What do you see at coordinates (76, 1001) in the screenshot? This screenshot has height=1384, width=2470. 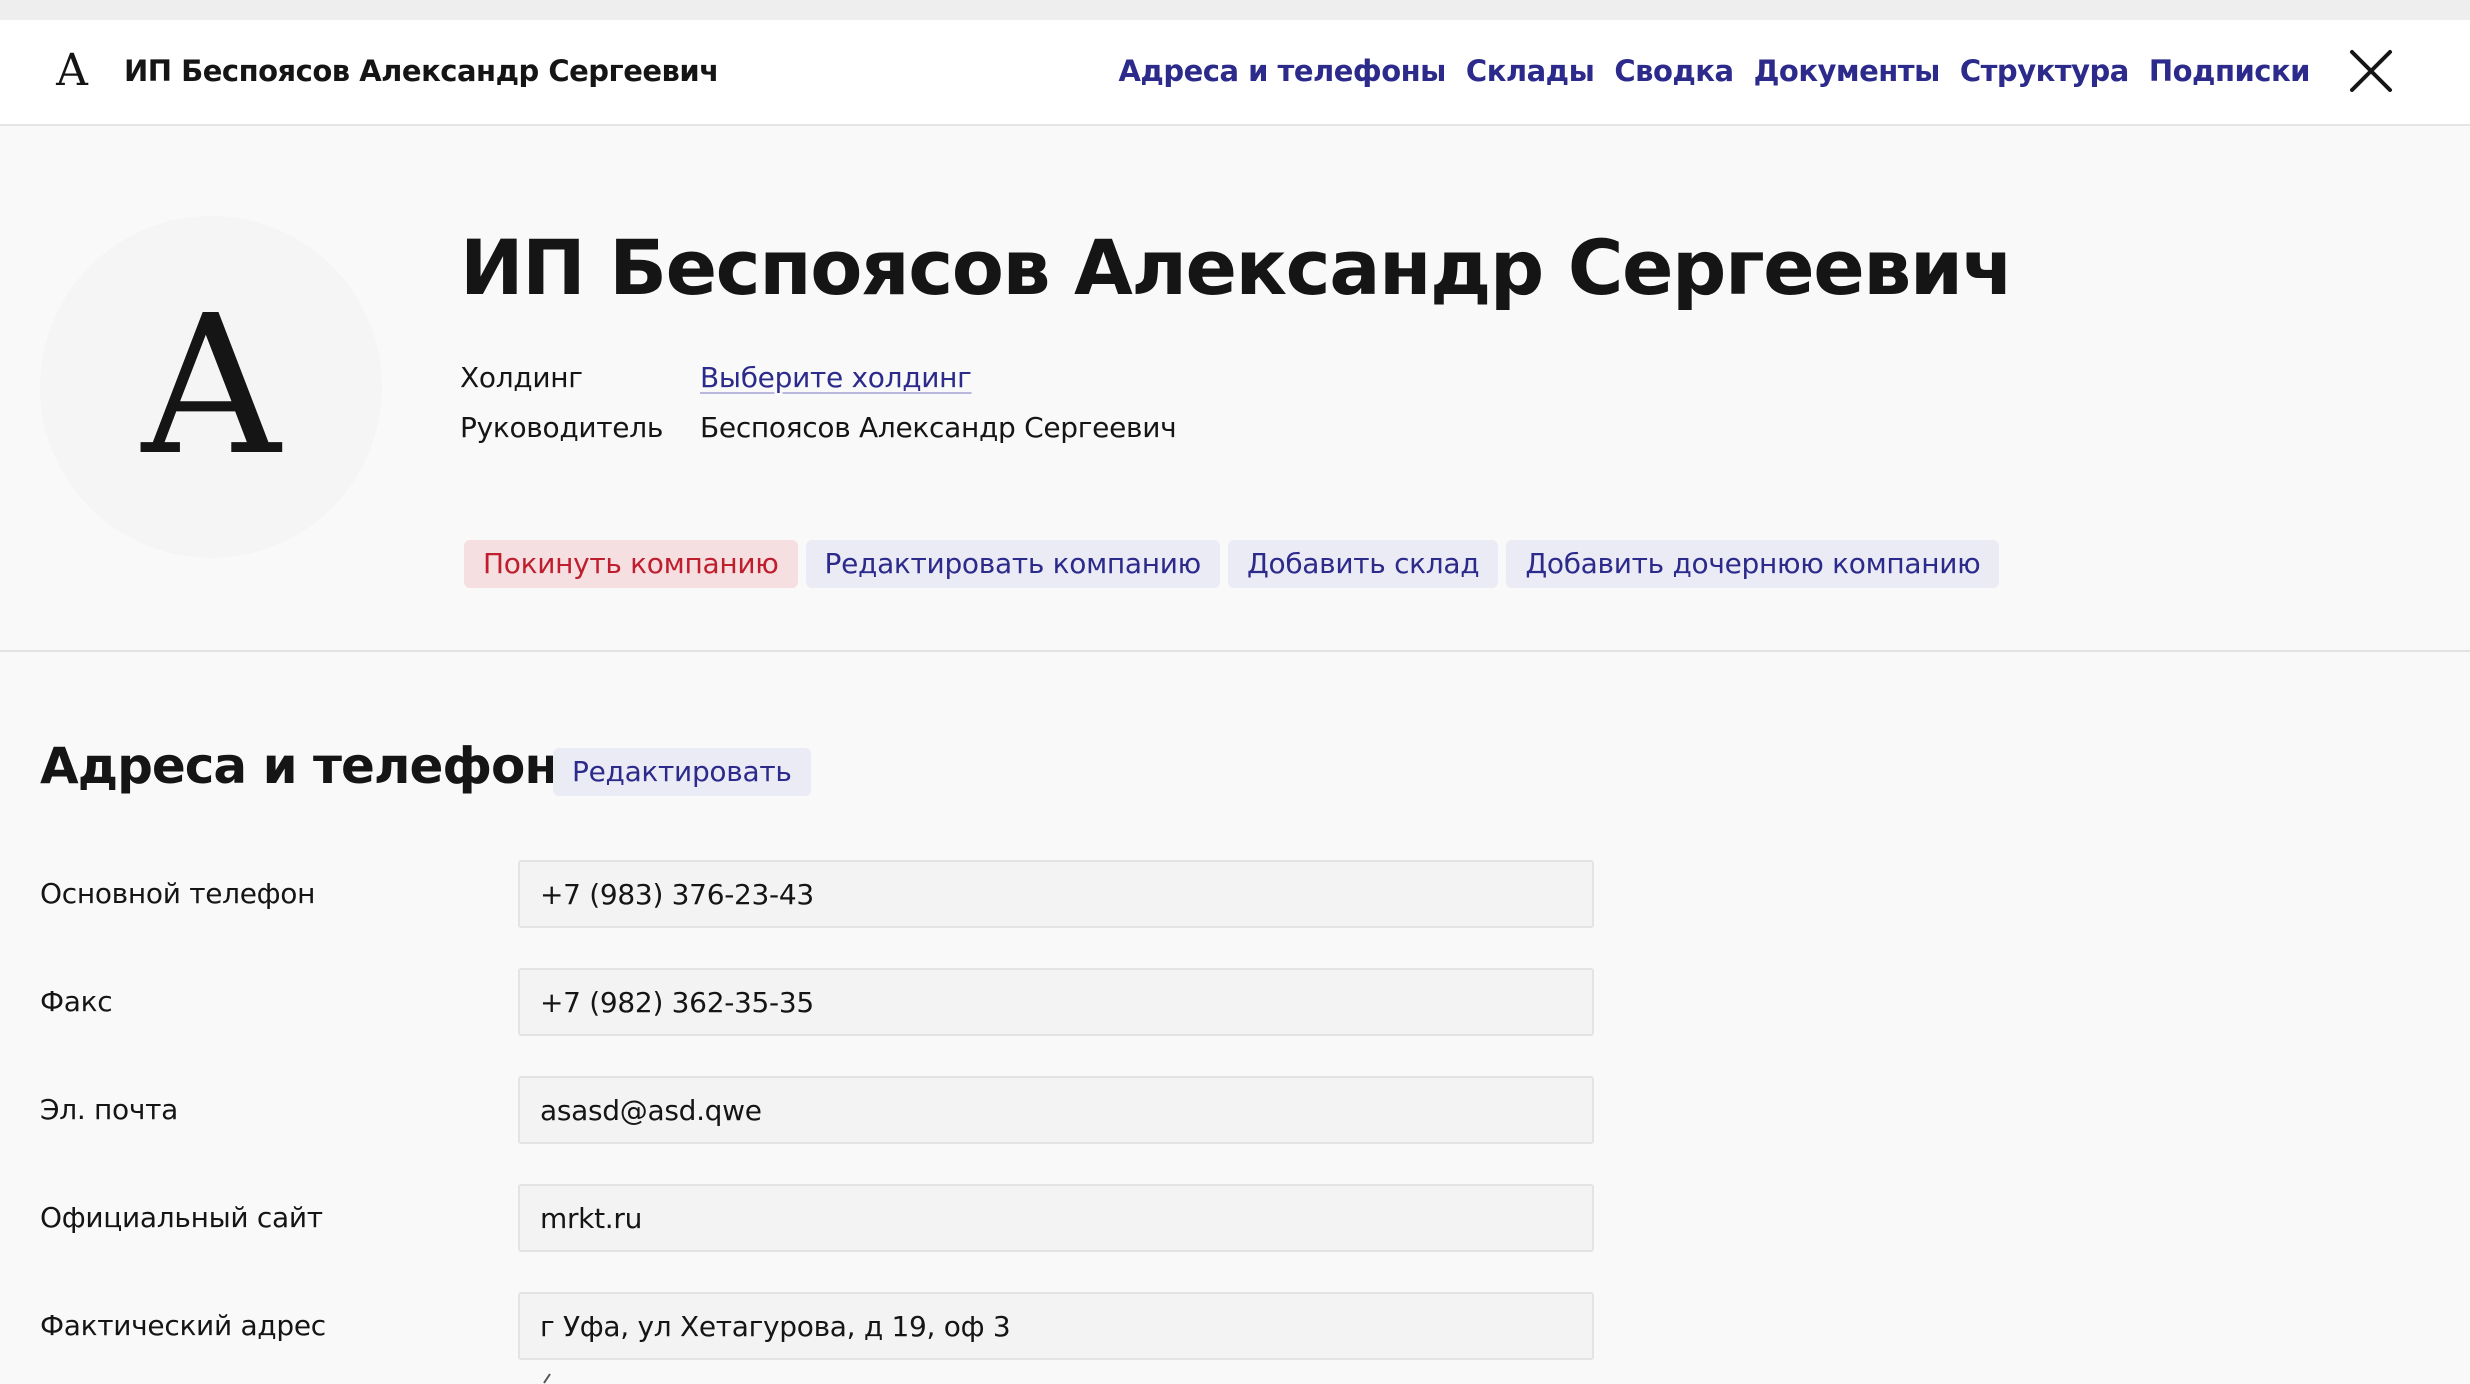 I see `field-label-fax: Факс` at bounding box center [76, 1001].